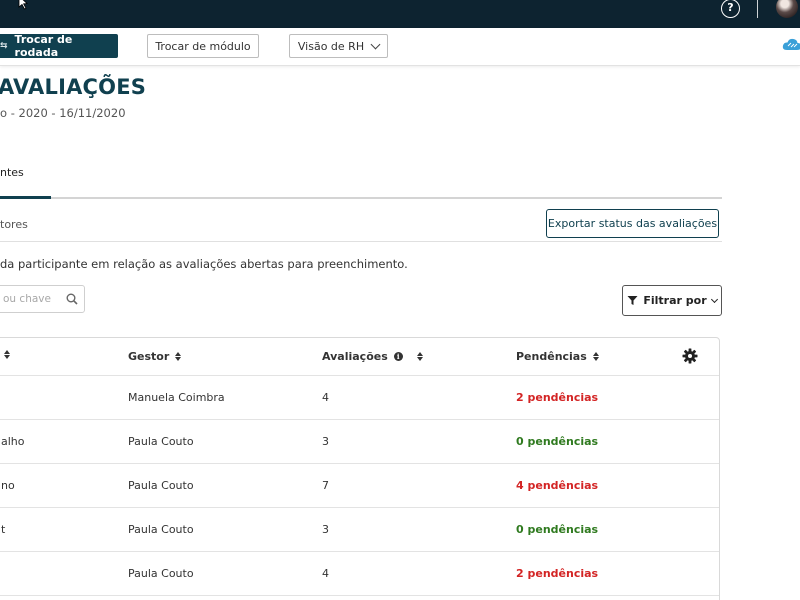  What do you see at coordinates (8, 485) in the screenshot?
I see `participant-name: no` at bounding box center [8, 485].